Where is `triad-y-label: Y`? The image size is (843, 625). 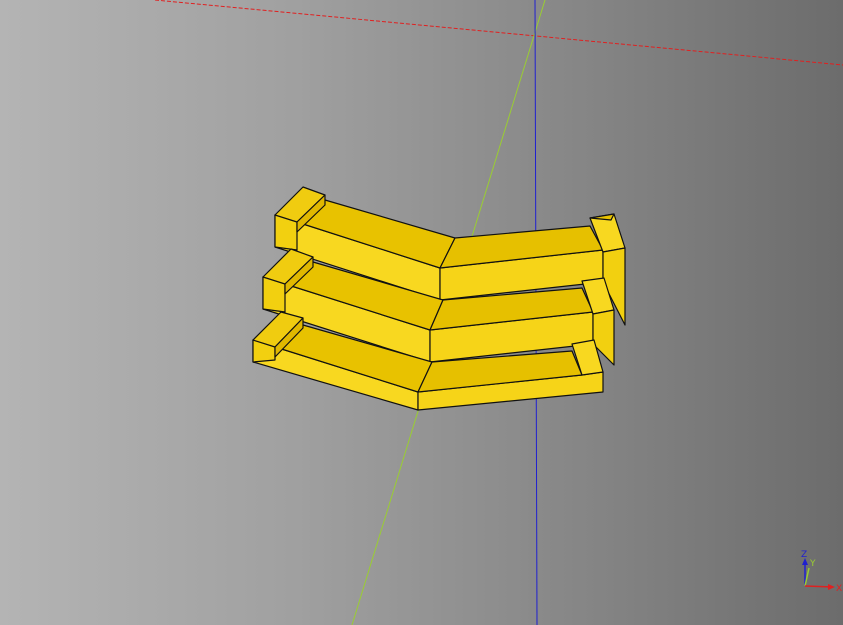
triad-y-label: Y is located at coordinates (812, 564).